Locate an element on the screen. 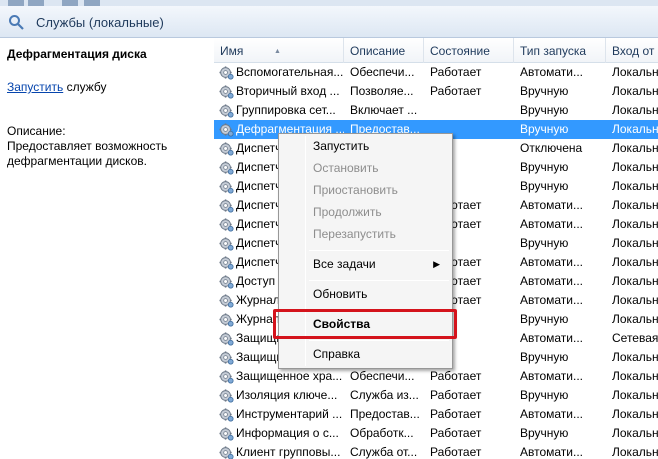  pane-title: Службы (локальные) is located at coordinates (100, 22).